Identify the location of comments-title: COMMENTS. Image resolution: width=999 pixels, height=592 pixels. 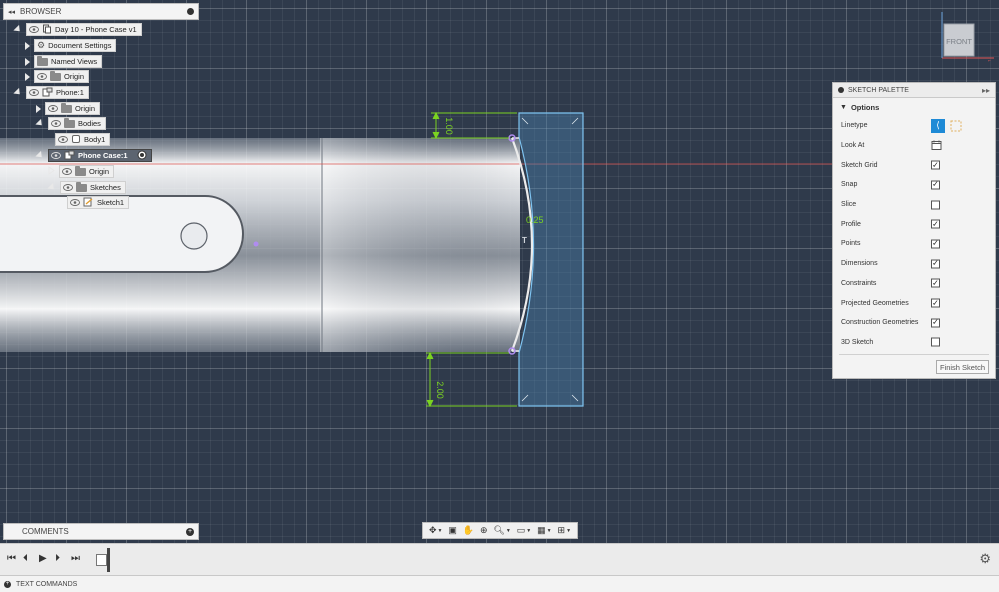
(45, 531).